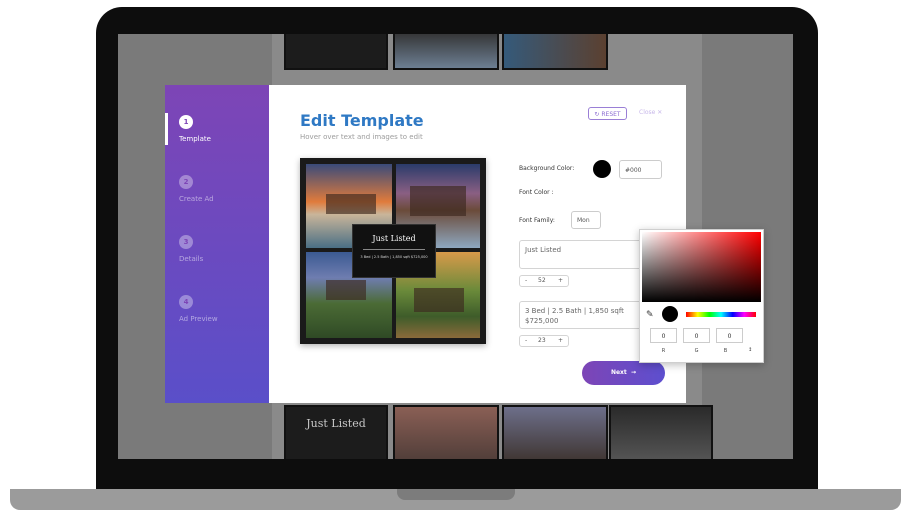 This screenshot has height=512, width=910. I want to click on close-button: Close ✕, so click(650, 112).